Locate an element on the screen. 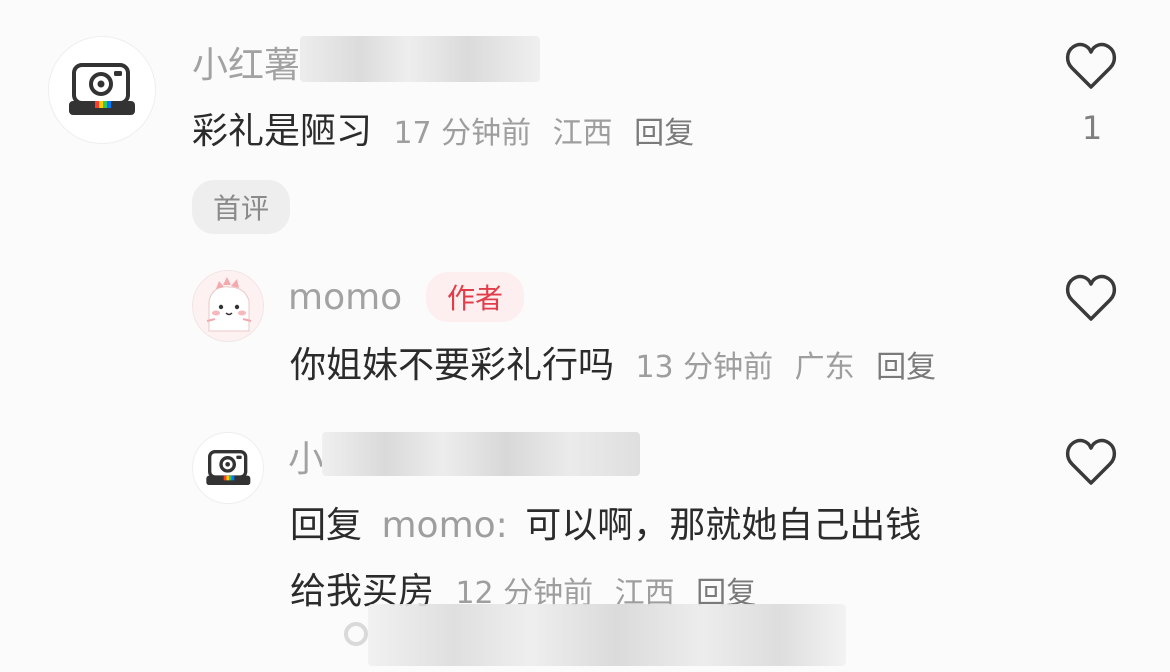 The width and height of the screenshot is (1170, 672). comment-text: 你姐妹不要彩礼行吗 is located at coordinates (452, 365).